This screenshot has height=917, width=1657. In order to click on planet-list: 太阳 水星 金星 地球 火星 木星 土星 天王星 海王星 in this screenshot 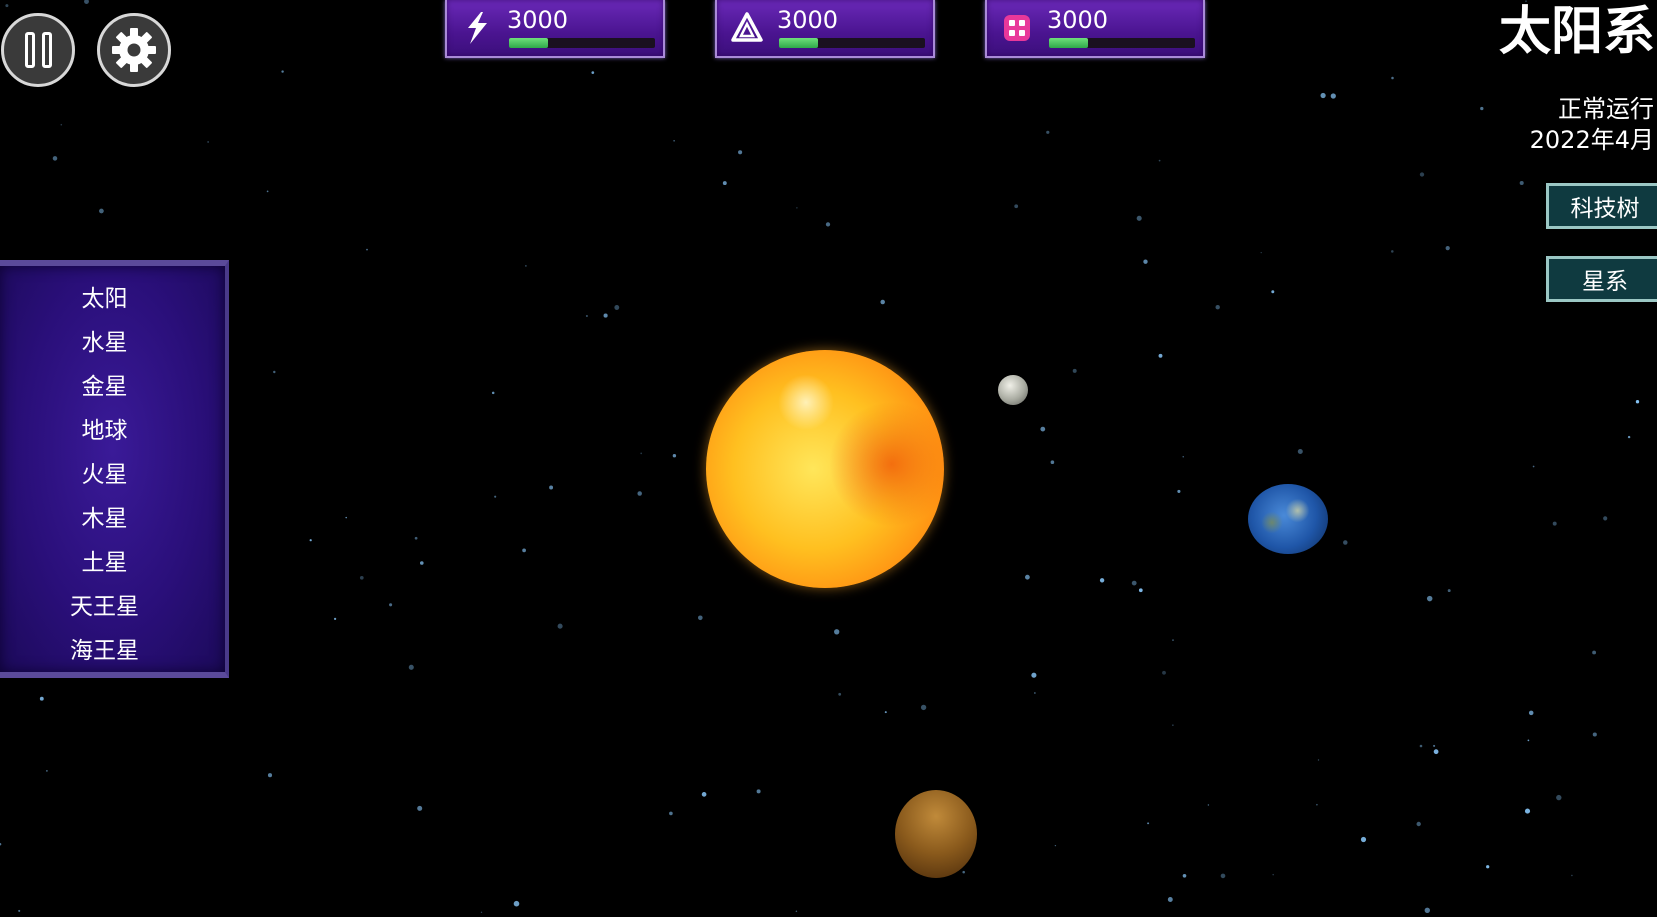, I will do `click(112, 472)`.